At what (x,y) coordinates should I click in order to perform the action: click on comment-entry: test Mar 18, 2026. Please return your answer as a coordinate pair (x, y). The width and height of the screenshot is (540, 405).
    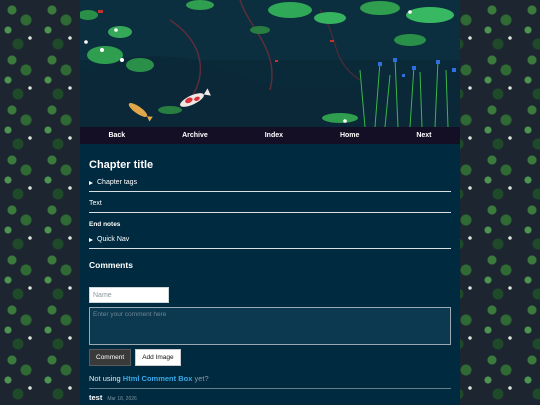
    Looking at the image, I should click on (270, 397).